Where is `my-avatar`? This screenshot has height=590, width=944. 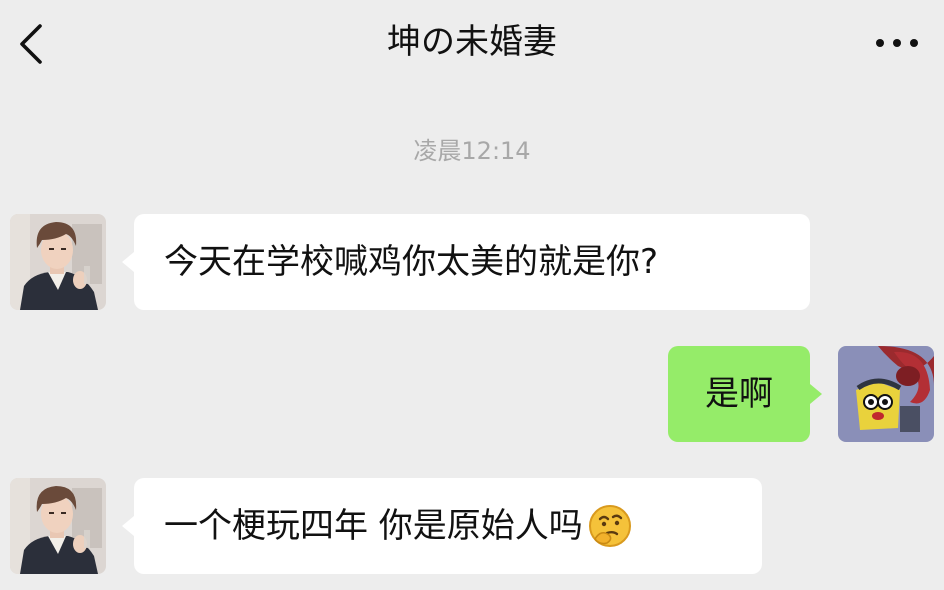
my-avatar is located at coordinates (886, 394).